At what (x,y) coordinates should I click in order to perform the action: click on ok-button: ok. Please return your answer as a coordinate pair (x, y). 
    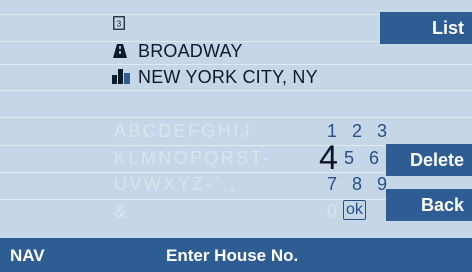
    Looking at the image, I should click on (354, 210).